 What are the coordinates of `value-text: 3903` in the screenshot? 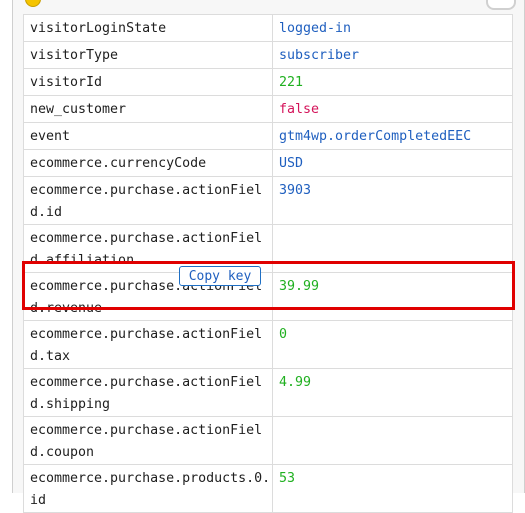 It's located at (295, 190).